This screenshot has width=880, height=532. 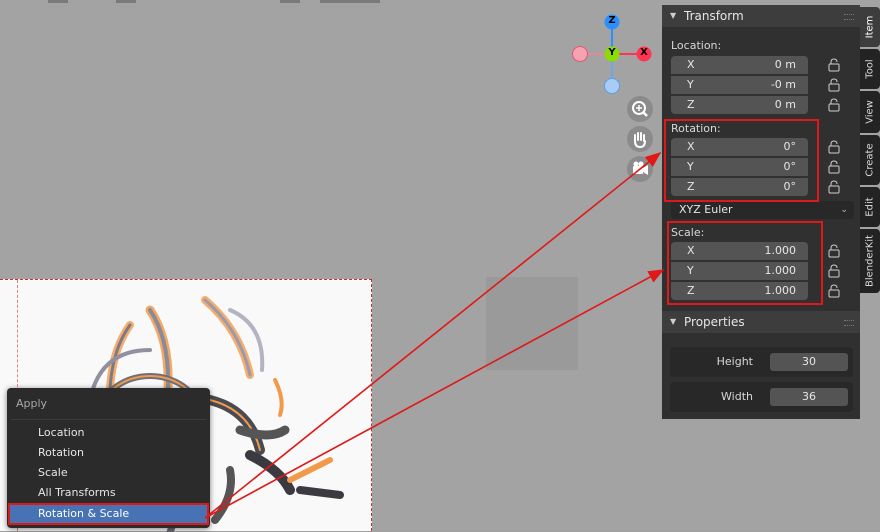 I want to click on tab-item: Item, so click(x=870, y=27).